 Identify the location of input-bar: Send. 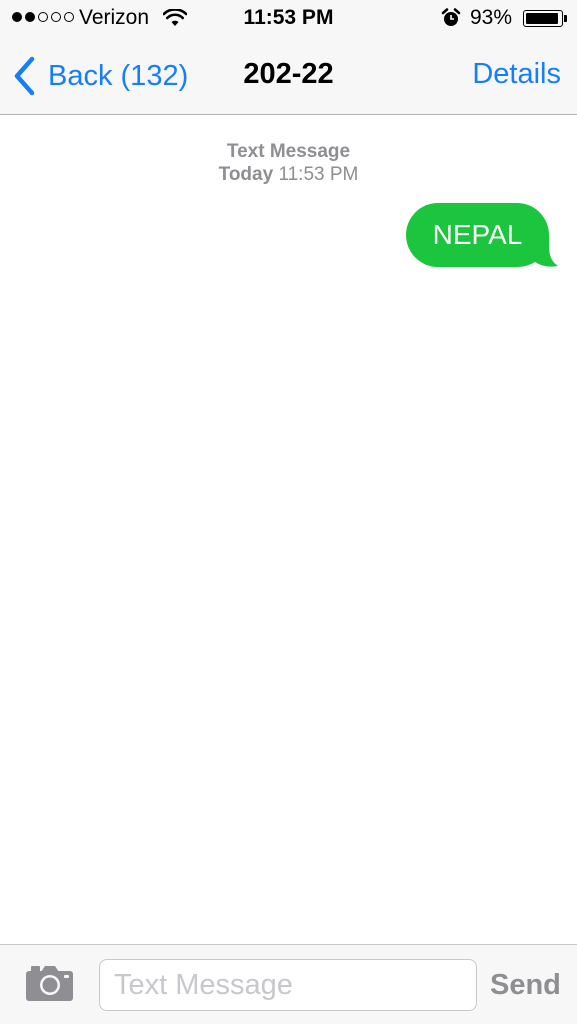
(288, 984).